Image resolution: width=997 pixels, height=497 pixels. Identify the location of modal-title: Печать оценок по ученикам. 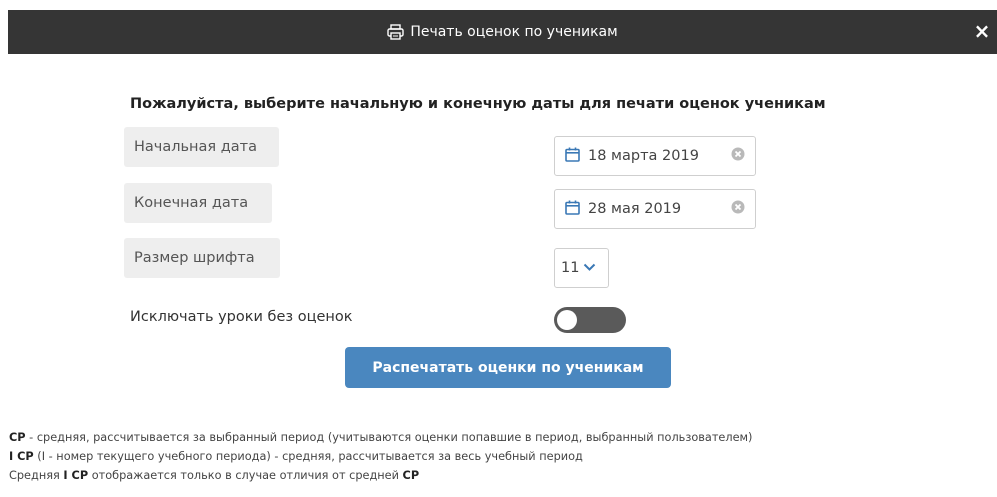
(502, 32).